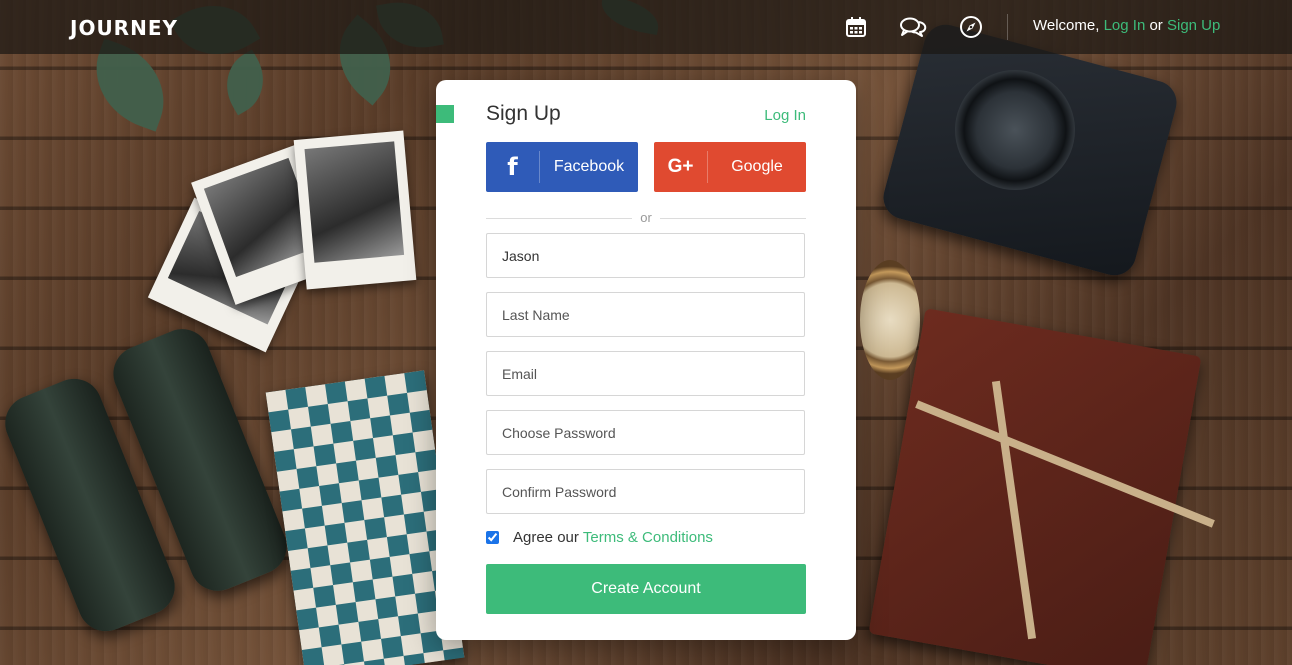 The height and width of the screenshot is (665, 1292). Describe the element at coordinates (733, 218) in the screenshot. I see `or-line-right` at that location.